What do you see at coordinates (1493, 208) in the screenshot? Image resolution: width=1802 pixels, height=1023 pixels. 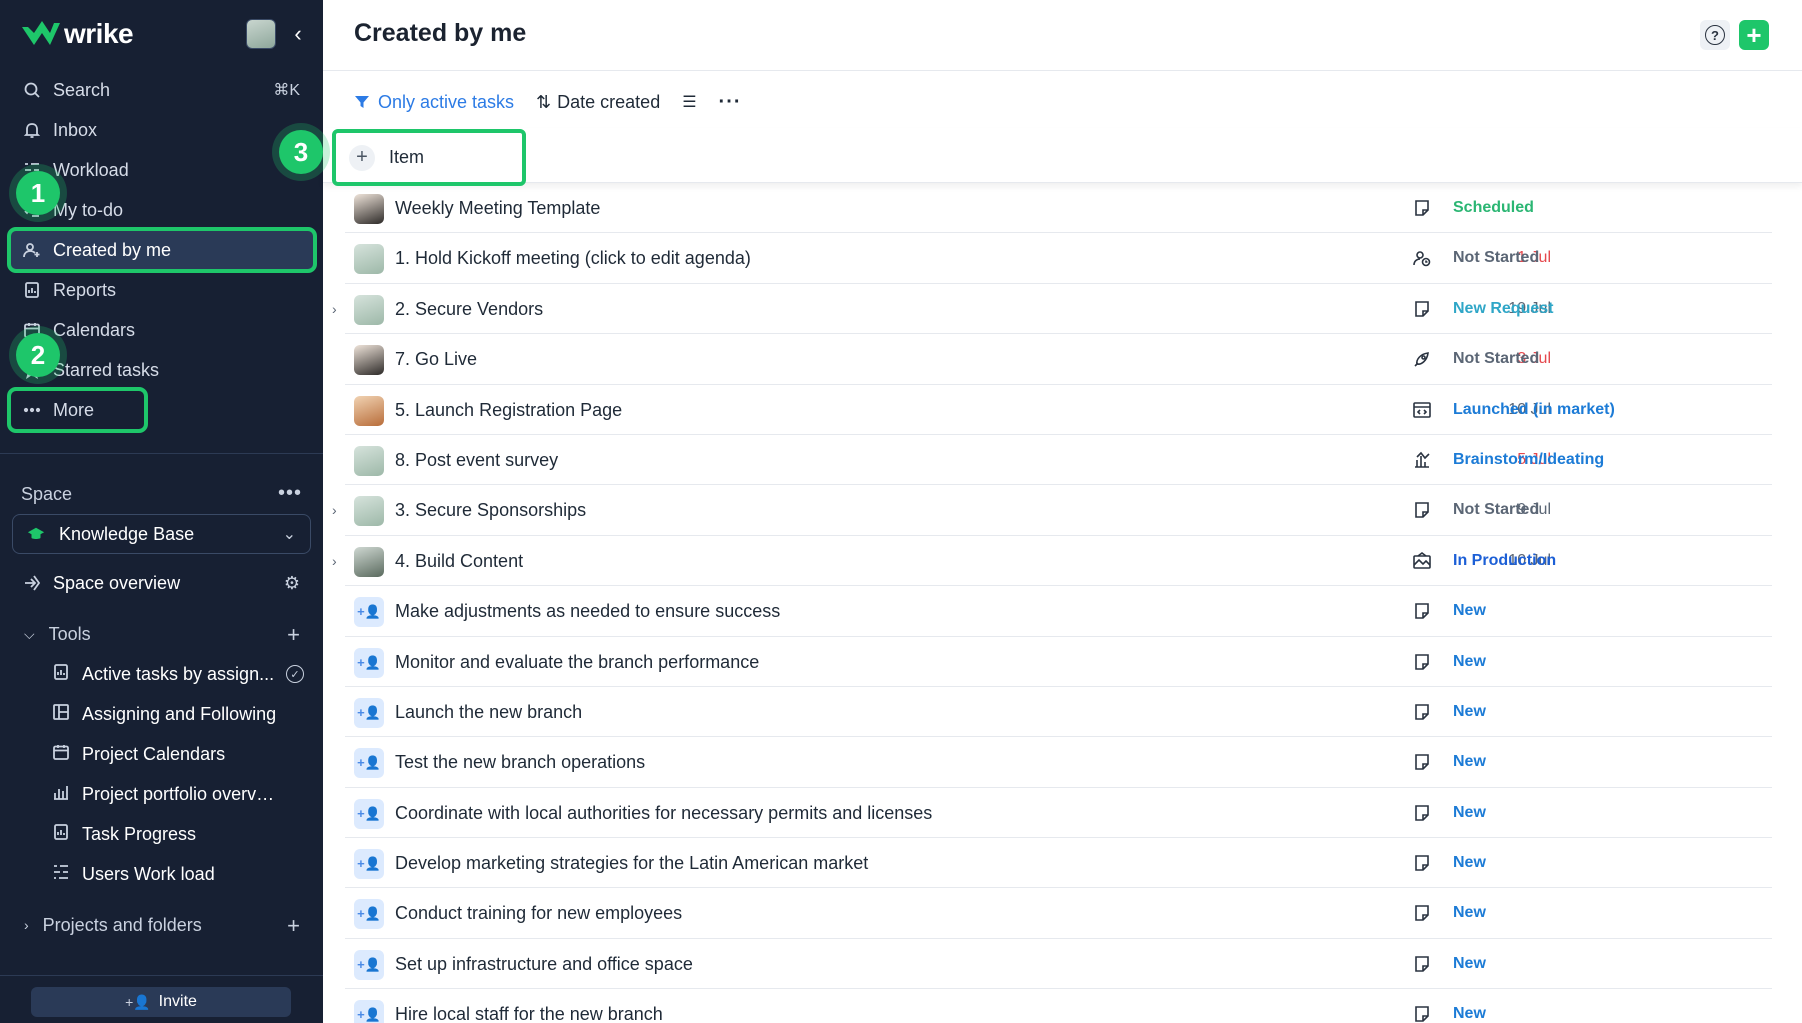 I see `status-badge: Scheduled` at bounding box center [1493, 208].